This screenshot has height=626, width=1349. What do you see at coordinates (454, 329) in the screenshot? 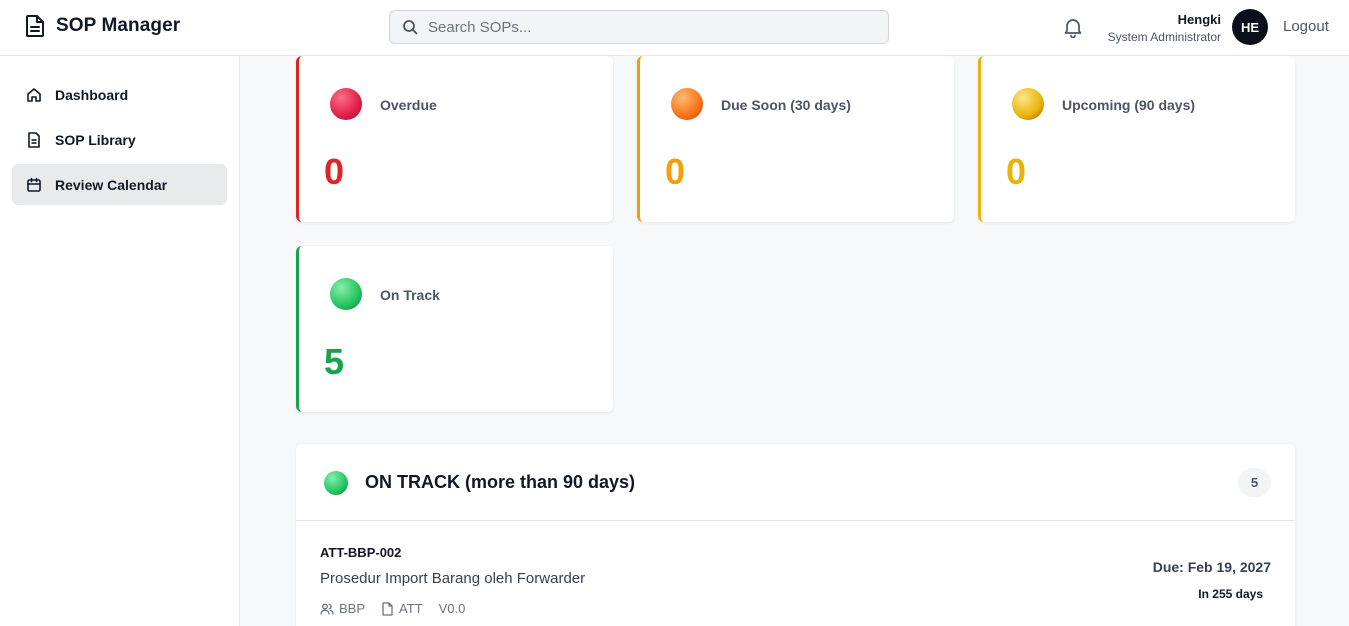
I see `stat-card-on-track: On Track 5` at bounding box center [454, 329].